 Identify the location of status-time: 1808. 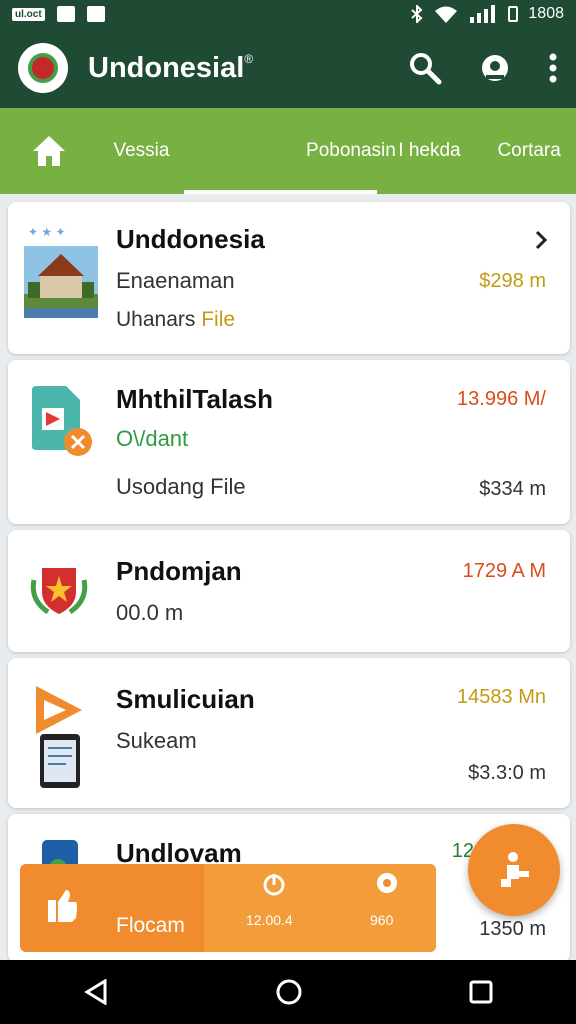
(546, 13).